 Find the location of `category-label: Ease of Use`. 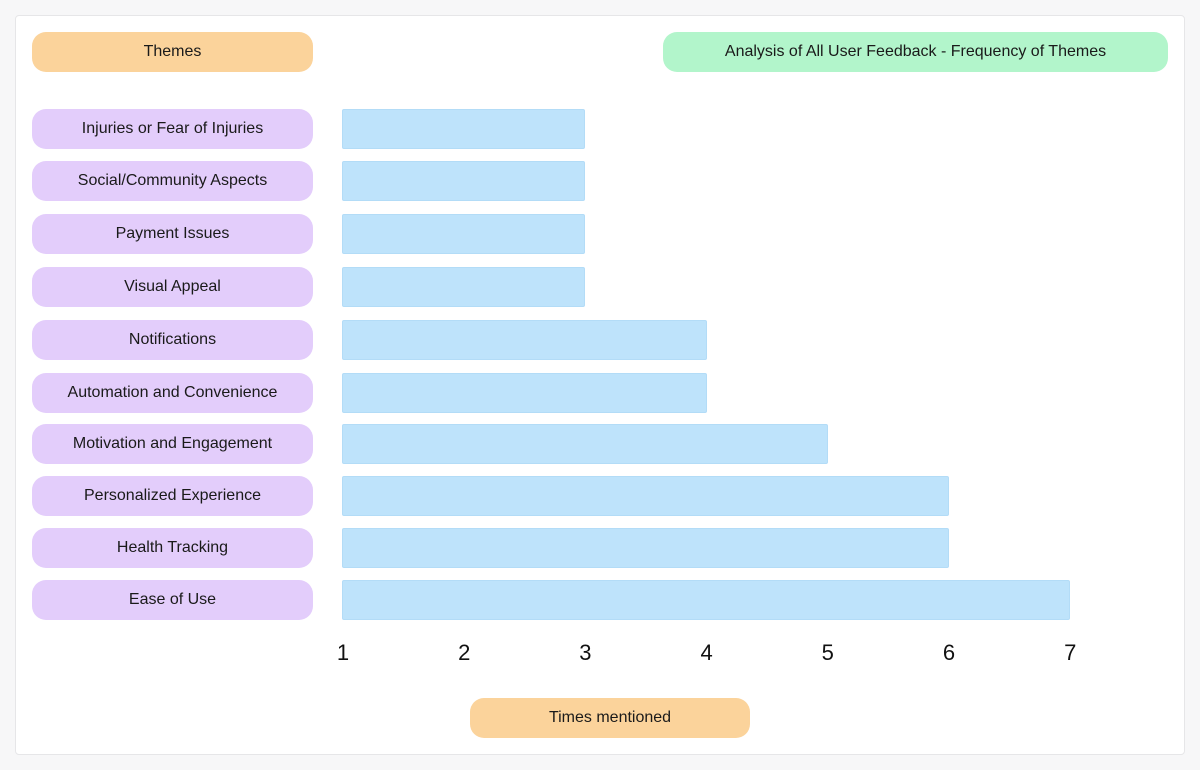

category-label: Ease of Use is located at coordinates (172, 600).